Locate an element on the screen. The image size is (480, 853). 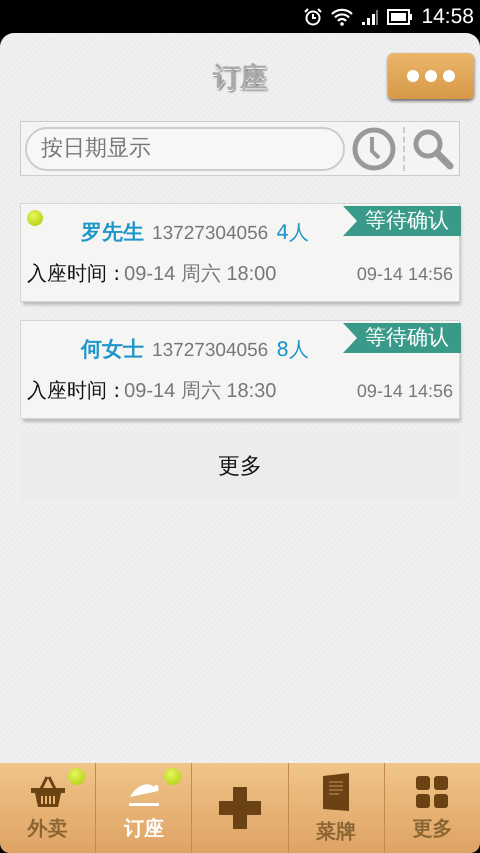
wifi-icon is located at coordinates (342, 17).